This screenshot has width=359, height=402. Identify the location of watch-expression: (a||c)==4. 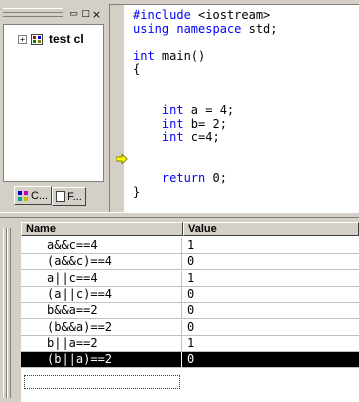
(101, 294).